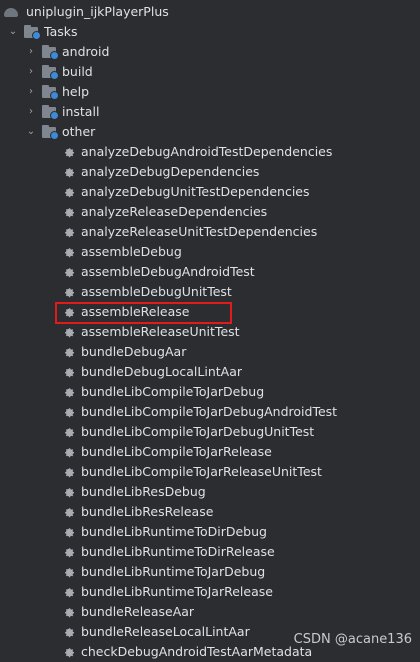 The height and width of the screenshot is (662, 420). Describe the element at coordinates (79, 131) in the screenshot. I see `group-label: other` at that location.